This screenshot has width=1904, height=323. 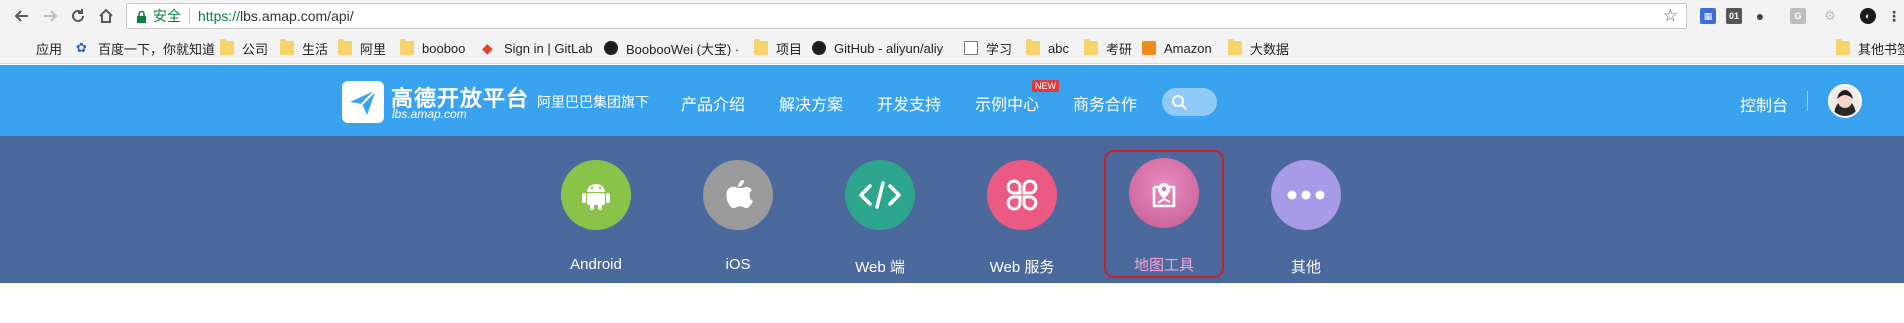 I want to click on bookmark-label: BoobooWei (大宝) ·, so click(x=682, y=49).